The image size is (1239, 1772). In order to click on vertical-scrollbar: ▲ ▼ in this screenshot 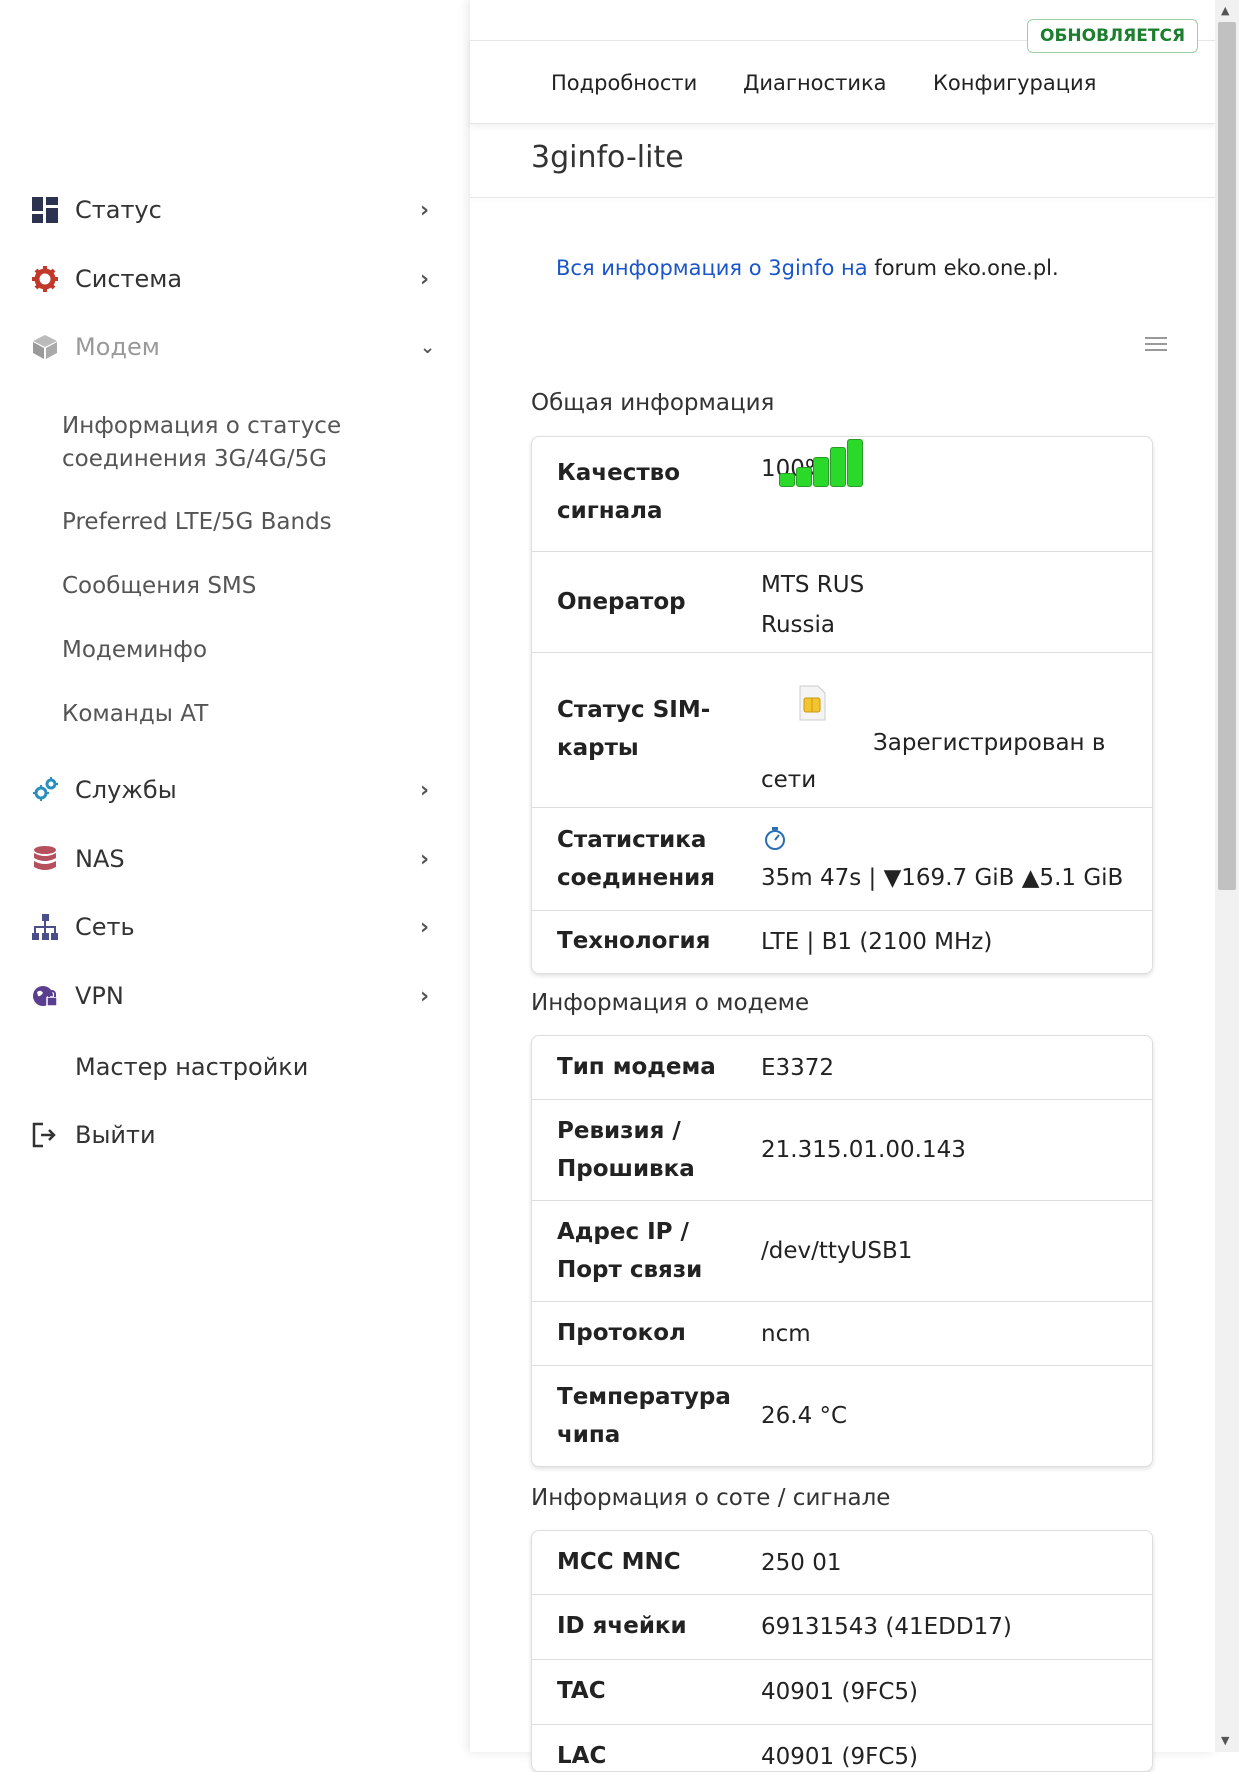, I will do `click(1227, 876)`.